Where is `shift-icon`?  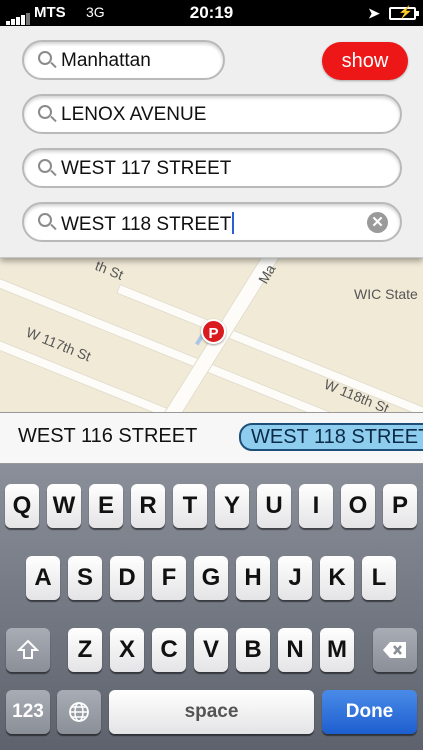
shift-icon is located at coordinates (28, 649).